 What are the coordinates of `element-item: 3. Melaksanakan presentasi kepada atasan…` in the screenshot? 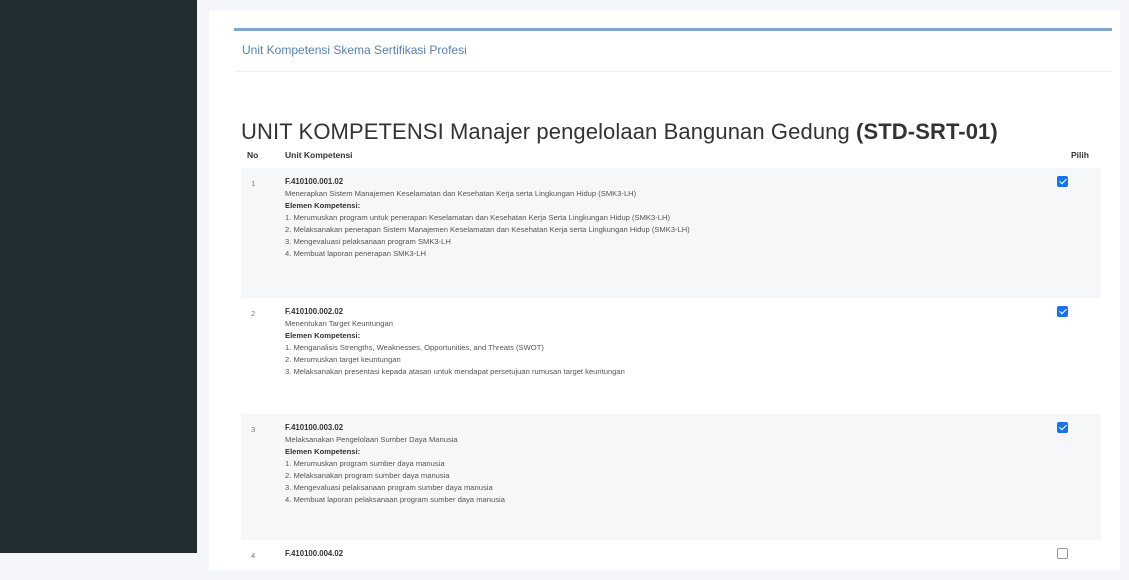 It's located at (455, 371).